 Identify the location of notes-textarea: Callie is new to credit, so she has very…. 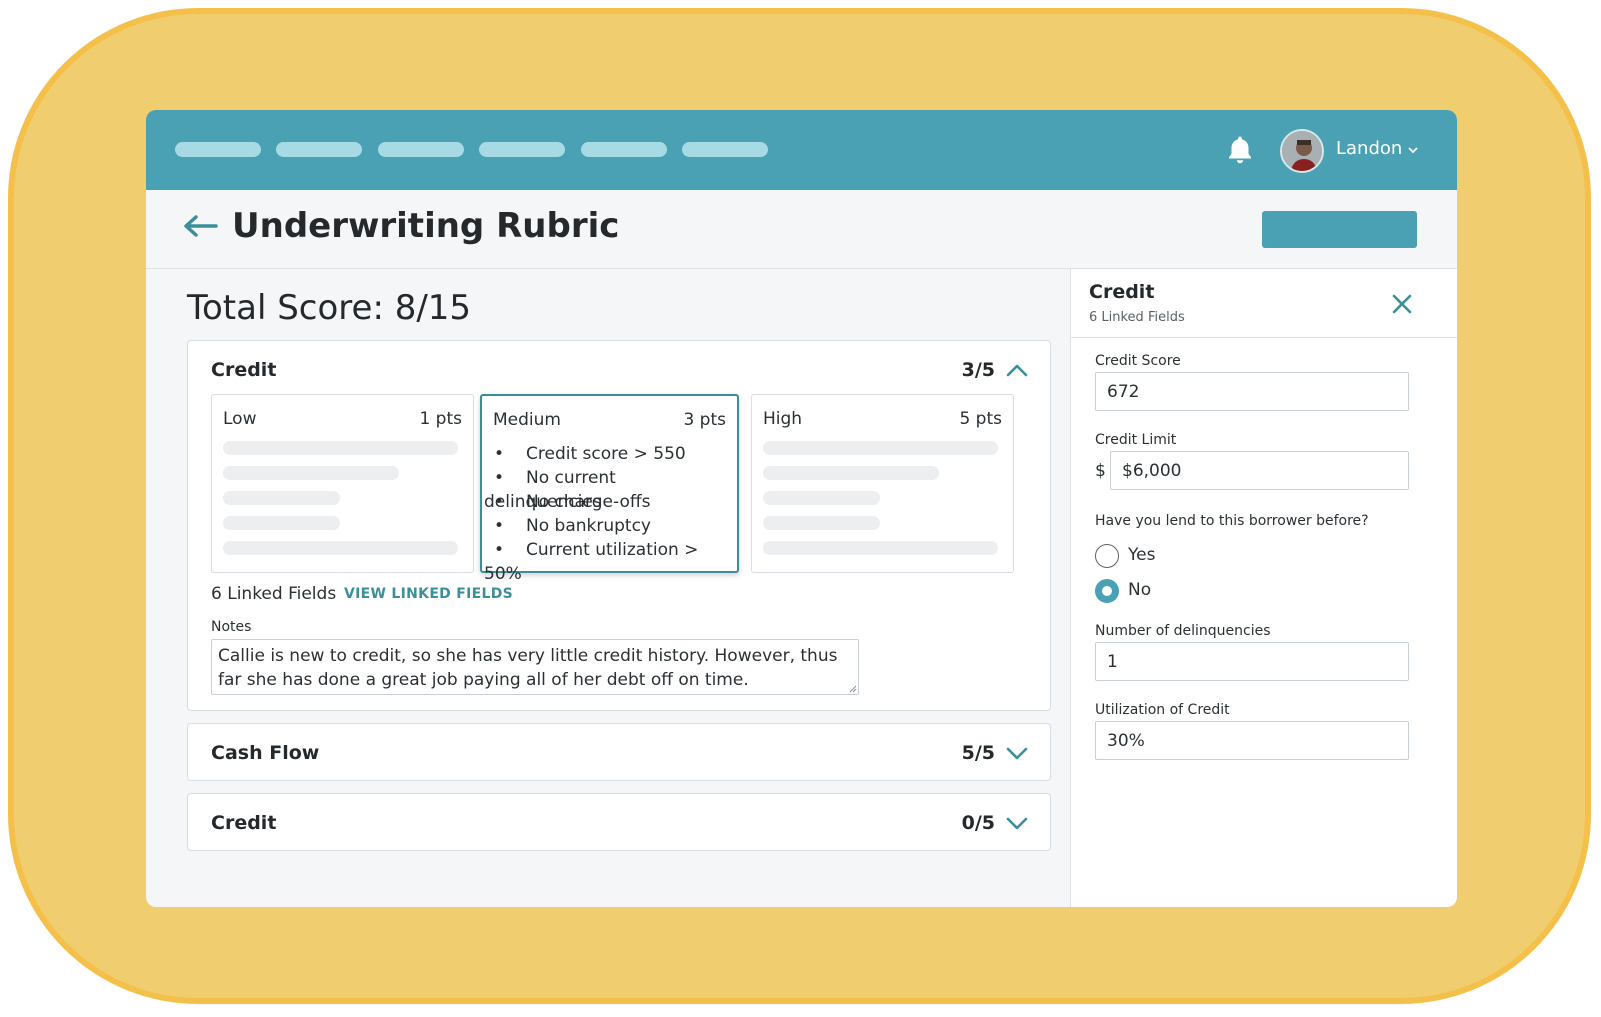
(535, 667).